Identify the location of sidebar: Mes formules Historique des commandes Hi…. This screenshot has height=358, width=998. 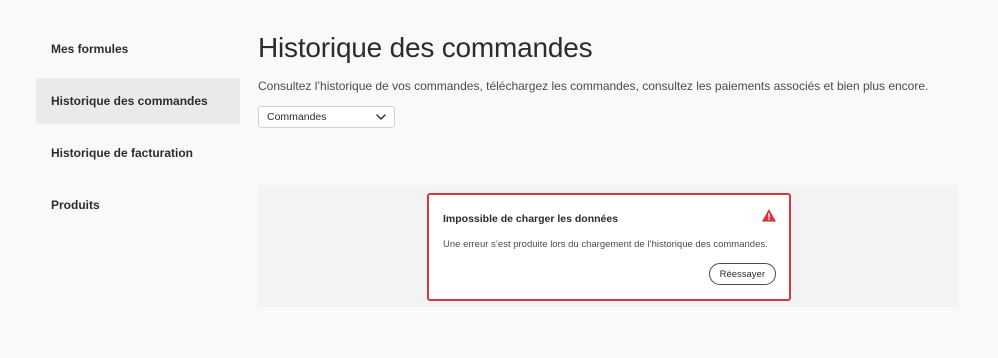
(138, 130).